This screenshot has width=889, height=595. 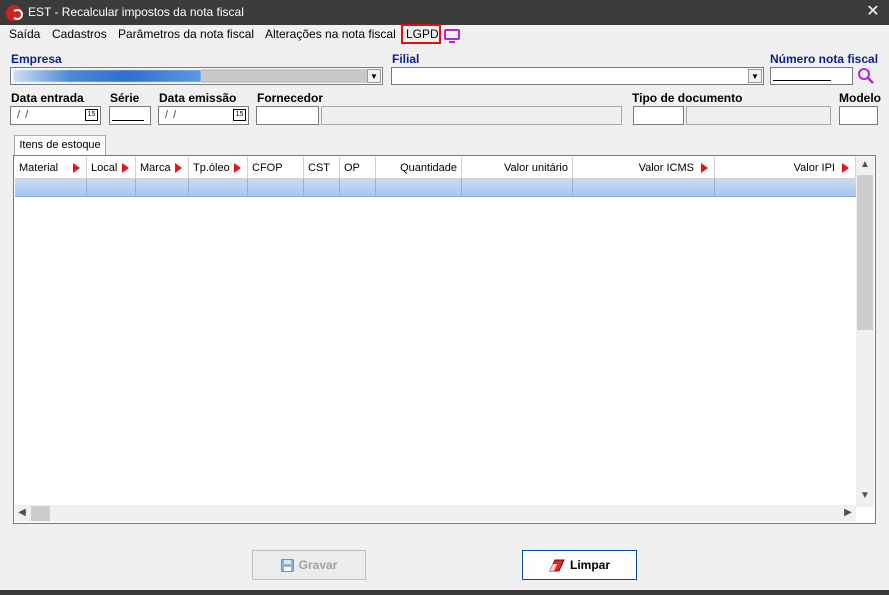 I want to click on tipo-documento-name-field, so click(x=758, y=115).